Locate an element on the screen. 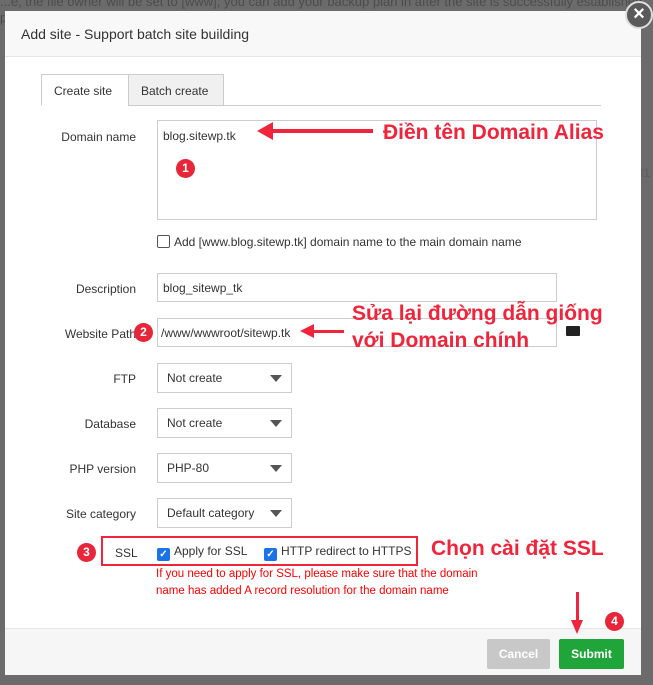 Image resolution: width=653 pixels, height=685 pixels. ftp-select: Not create is located at coordinates (224, 378).